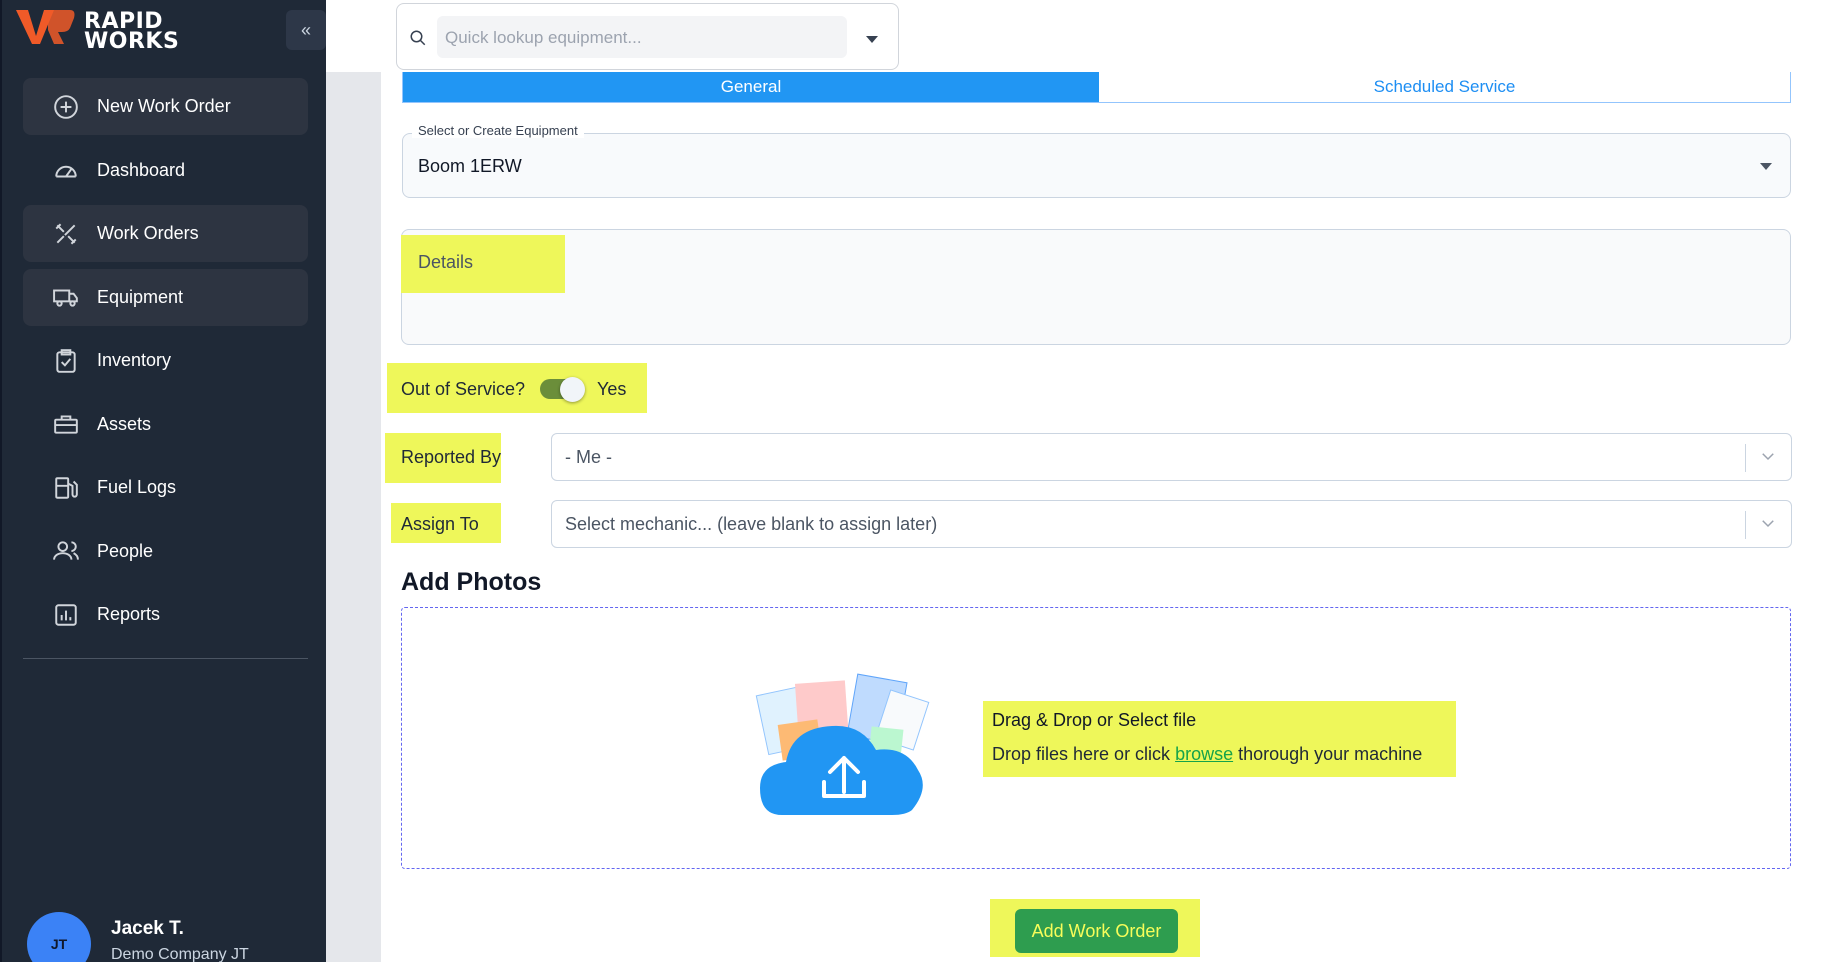 Image resolution: width=1824 pixels, height=962 pixels. What do you see at coordinates (463, 389) in the screenshot?
I see `out-of-service-label: Out of Service?` at bounding box center [463, 389].